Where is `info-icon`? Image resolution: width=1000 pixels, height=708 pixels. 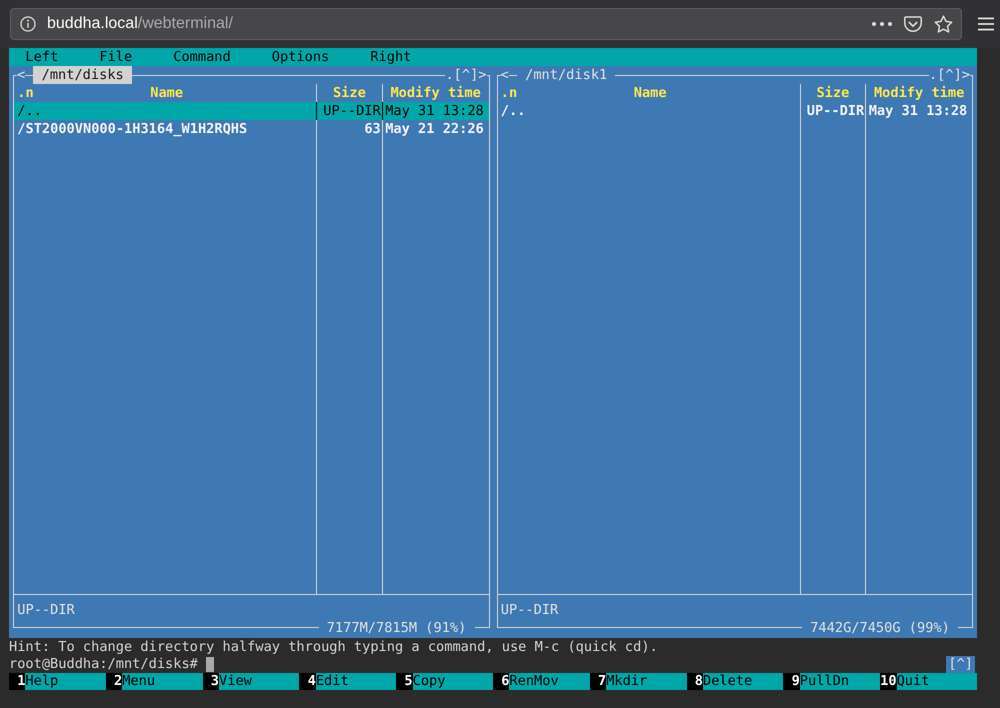 info-icon is located at coordinates (28, 24).